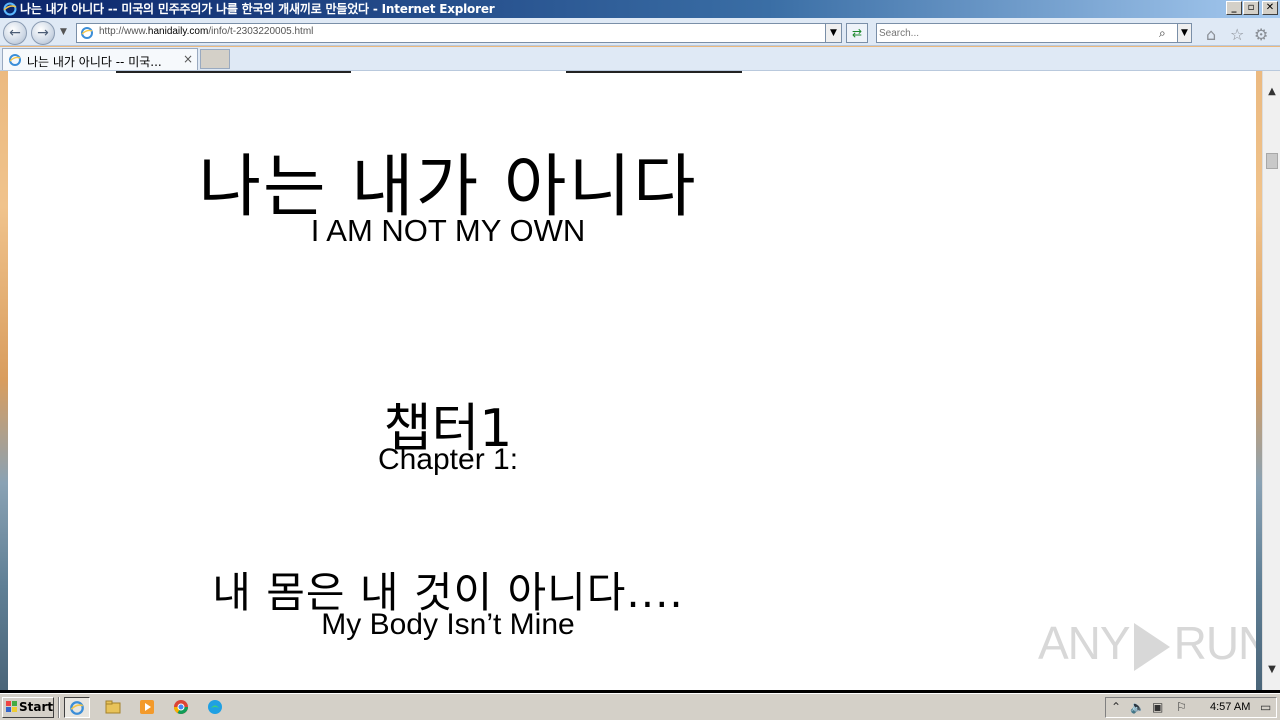 Image resolution: width=1280 pixels, height=720 pixels. I want to click on chapter-heading-english: Chapter 1:, so click(448, 459).